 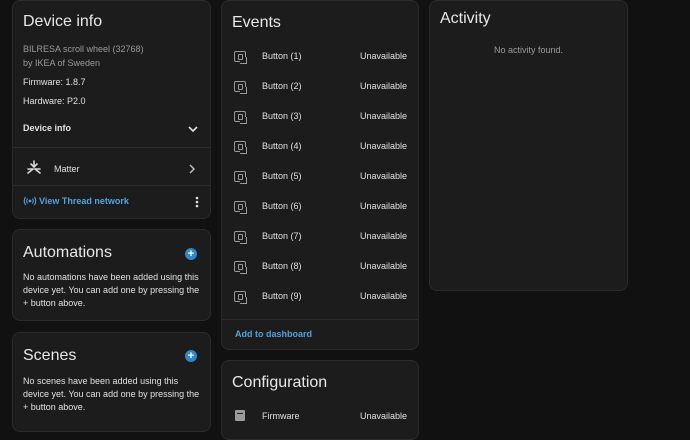 I want to click on chevron-right-icon, so click(x=192, y=169).